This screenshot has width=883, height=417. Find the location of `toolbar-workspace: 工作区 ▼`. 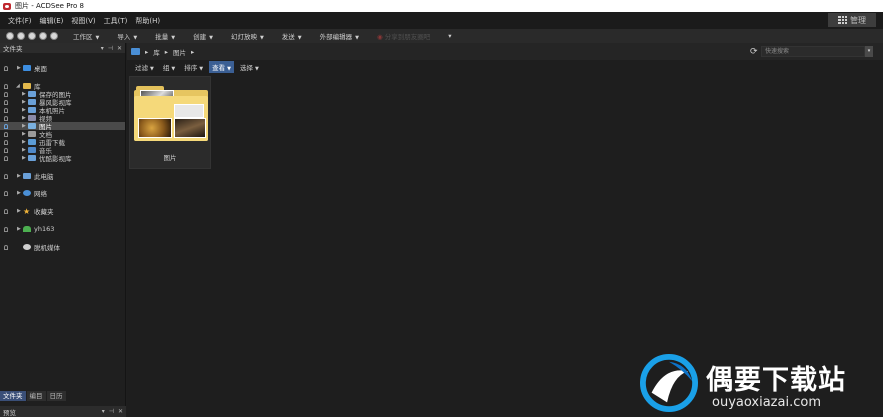

toolbar-workspace: 工作区 ▼ is located at coordinates (86, 36).